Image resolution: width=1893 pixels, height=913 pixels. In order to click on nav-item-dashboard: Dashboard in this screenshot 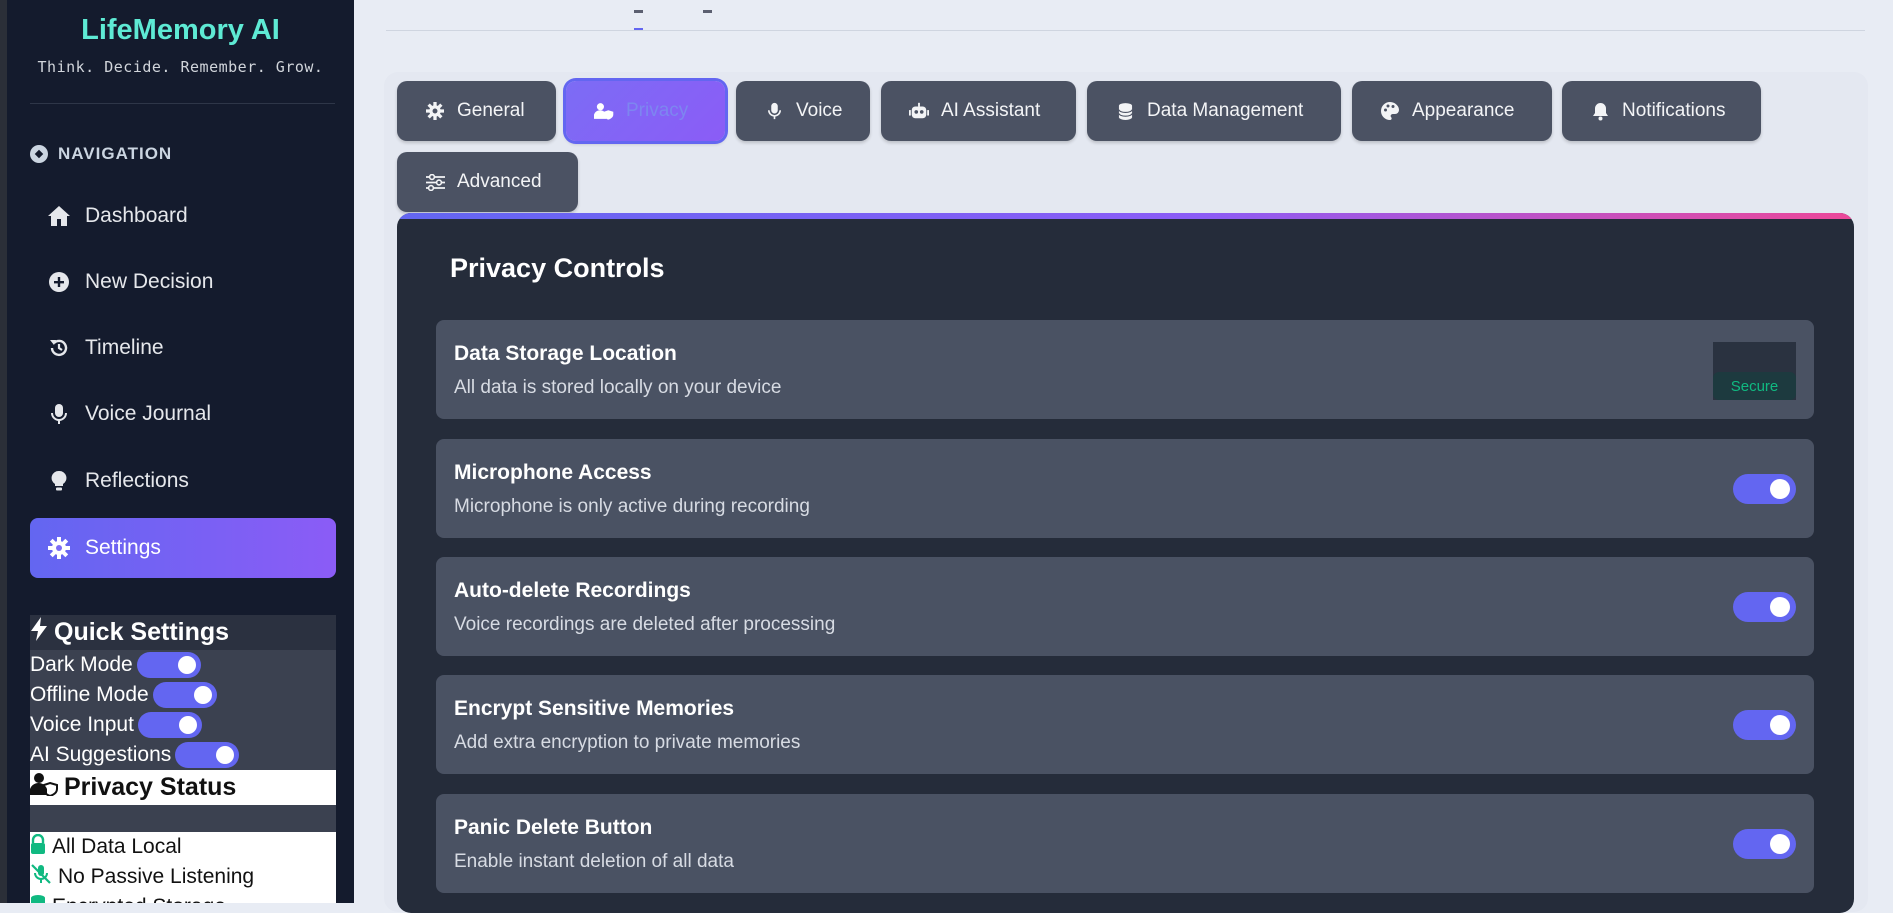, I will do `click(183, 216)`.